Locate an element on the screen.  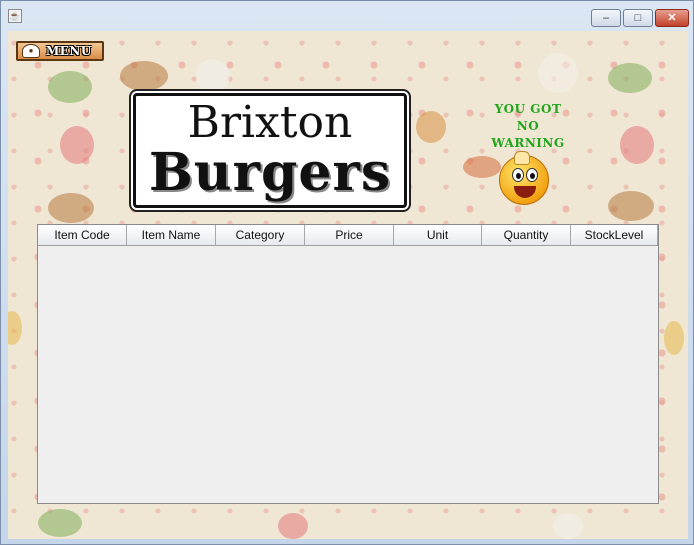
title-bar: ☕ ‒ □ ✕ is located at coordinates (347, 16).